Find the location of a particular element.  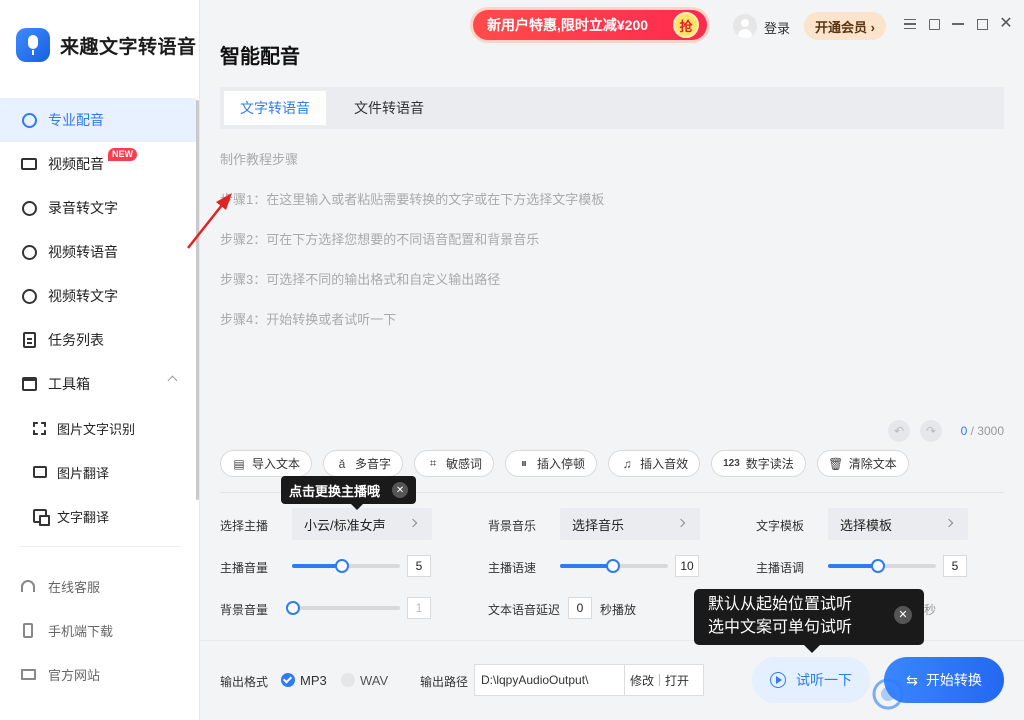

menu-icon is located at coordinates (910, 24).